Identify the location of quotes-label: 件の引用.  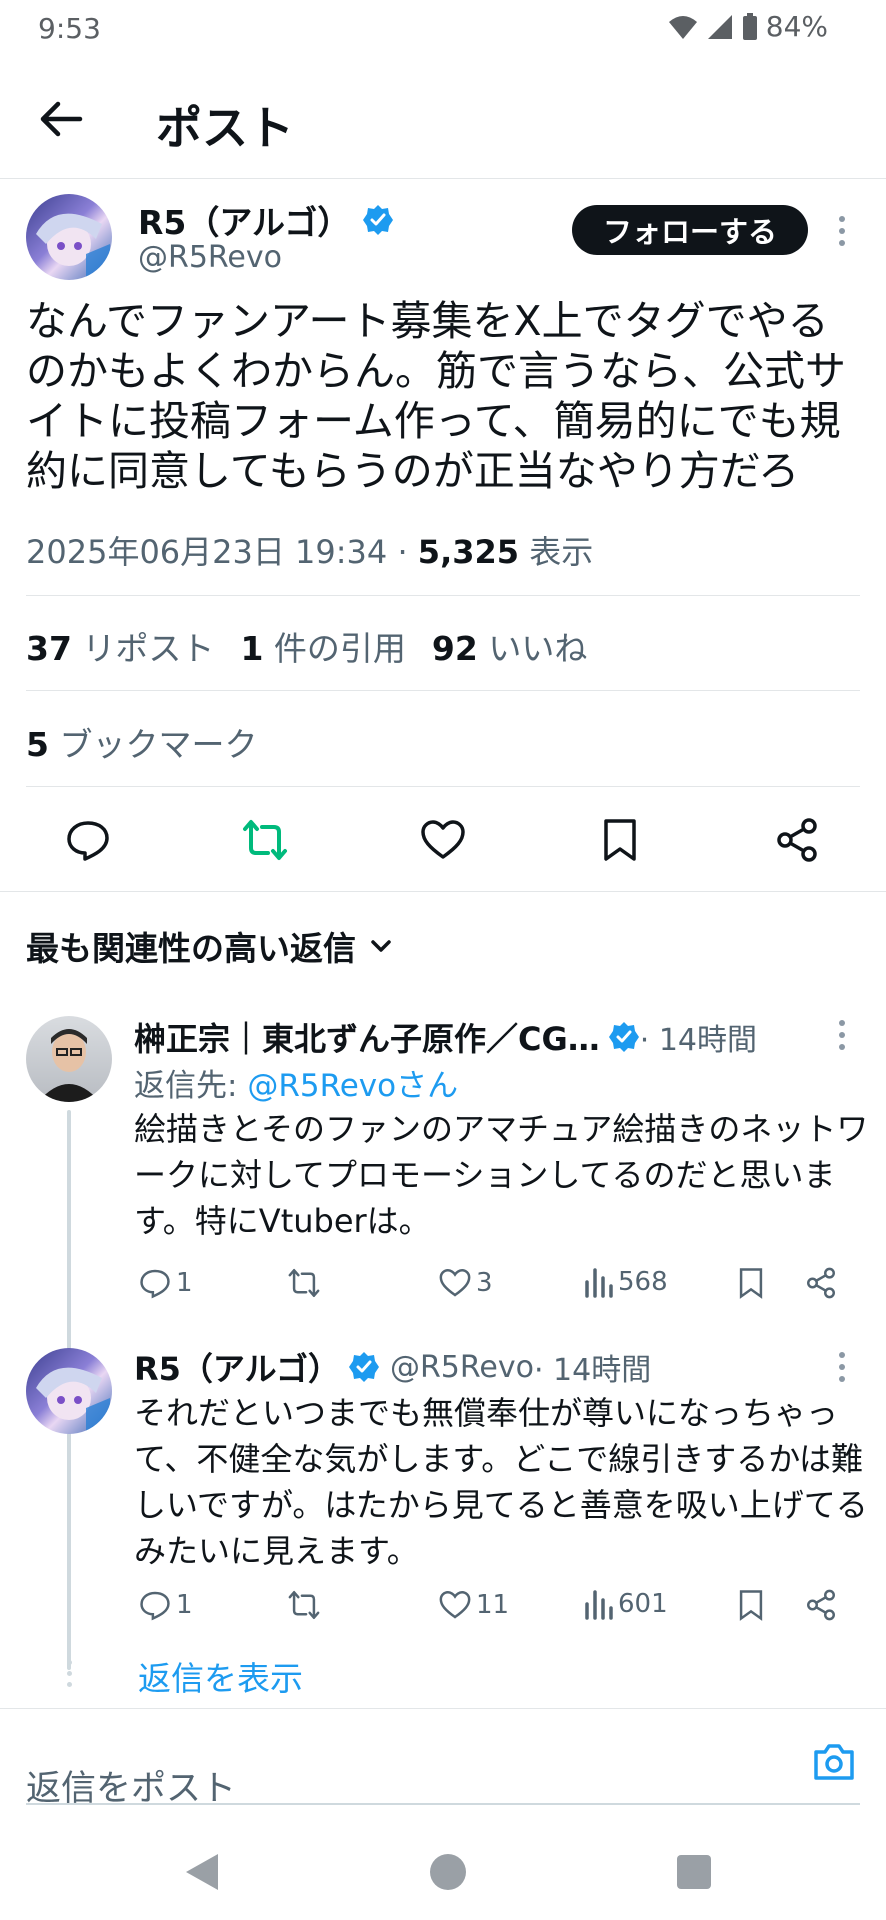
(334, 648).